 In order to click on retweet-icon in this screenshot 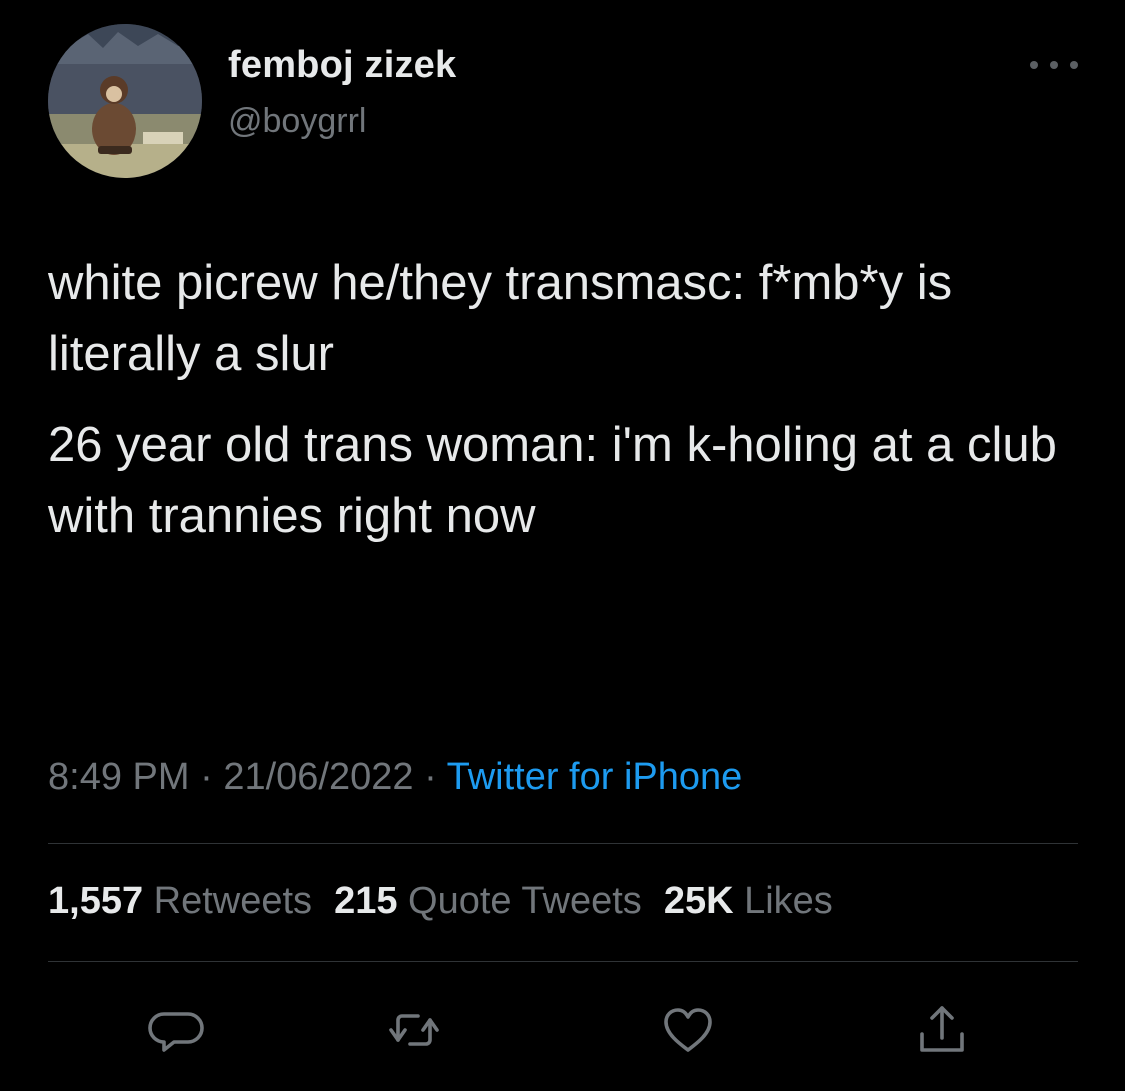, I will do `click(414, 1030)`.